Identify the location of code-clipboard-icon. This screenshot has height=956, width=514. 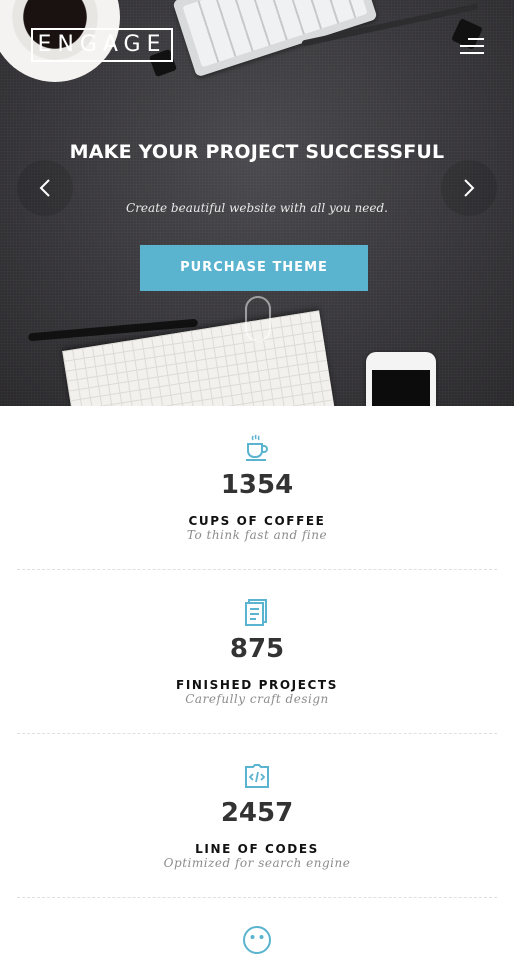
(257, 776).